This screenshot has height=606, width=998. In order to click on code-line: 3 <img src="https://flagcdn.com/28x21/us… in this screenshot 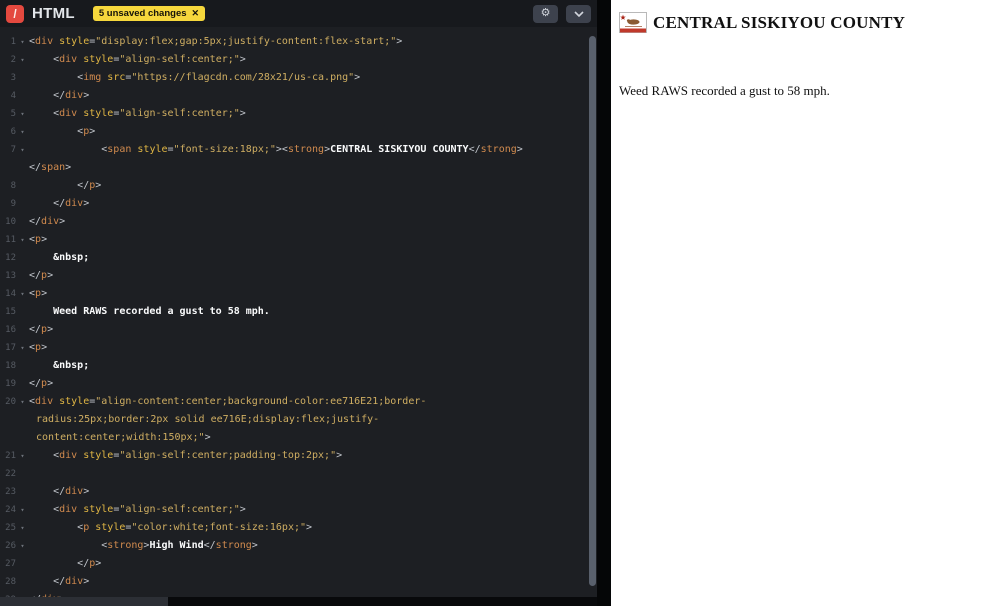, I will do `click(298, 78)`.